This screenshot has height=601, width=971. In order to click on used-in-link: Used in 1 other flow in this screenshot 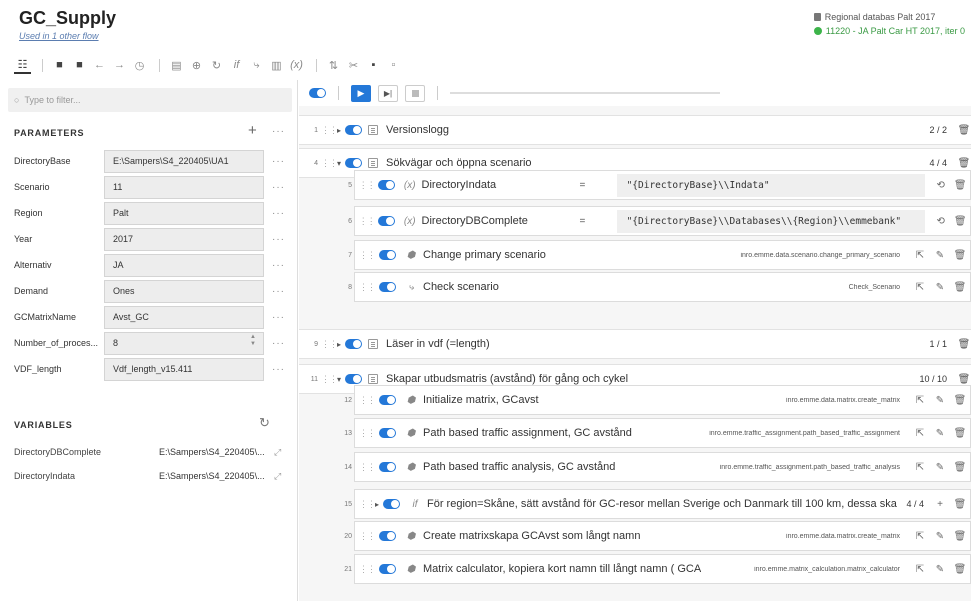, I will do `click(59, 36)`.